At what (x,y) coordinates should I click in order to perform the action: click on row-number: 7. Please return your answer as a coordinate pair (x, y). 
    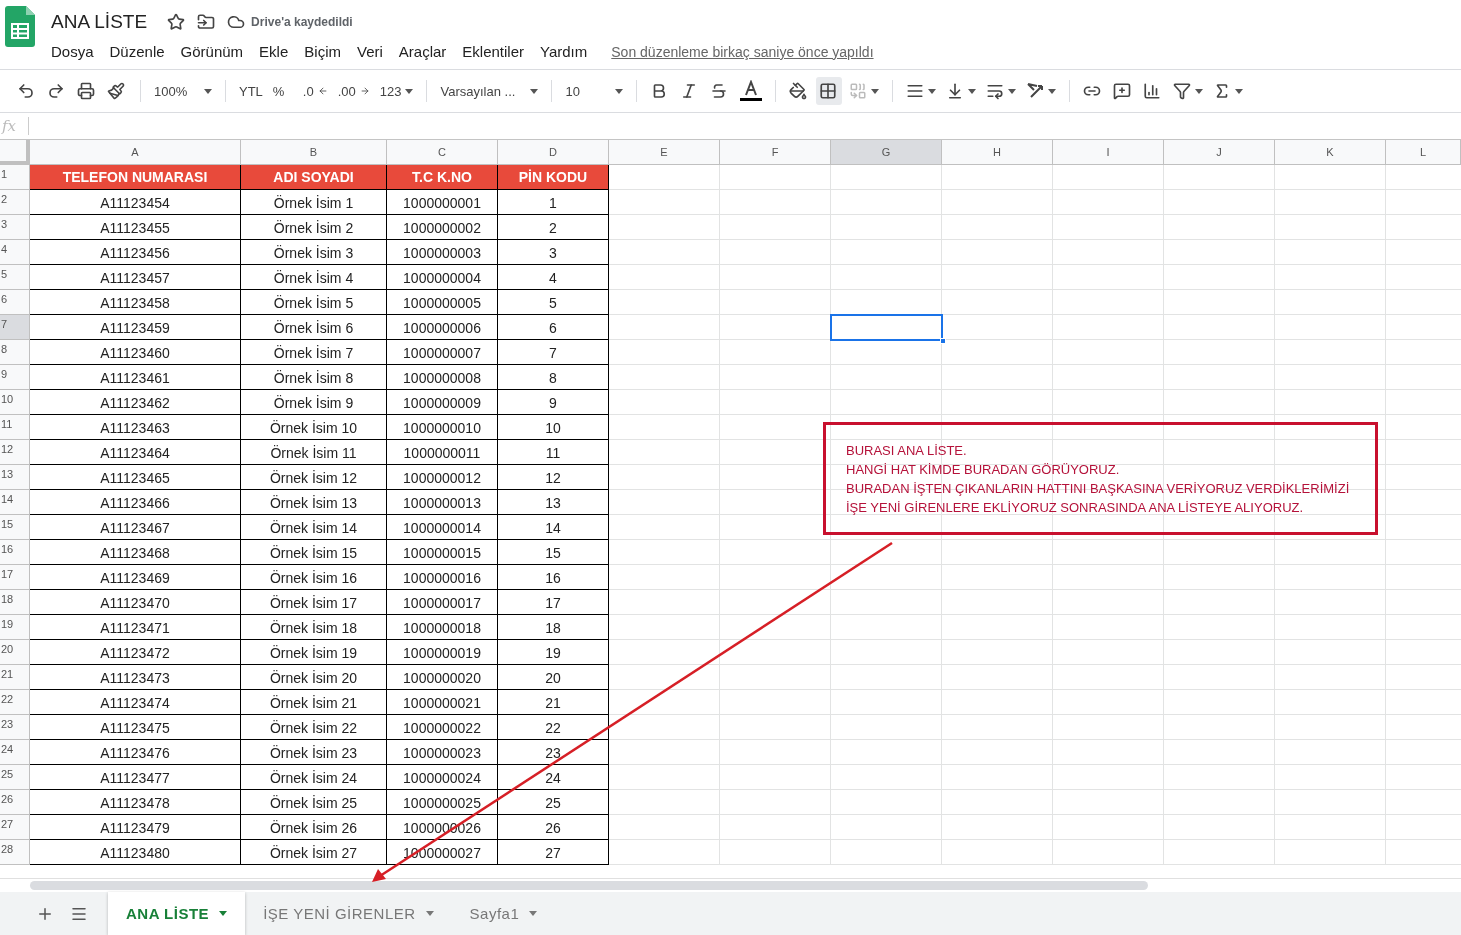
    Looking at the image, I should click on (15, 327).